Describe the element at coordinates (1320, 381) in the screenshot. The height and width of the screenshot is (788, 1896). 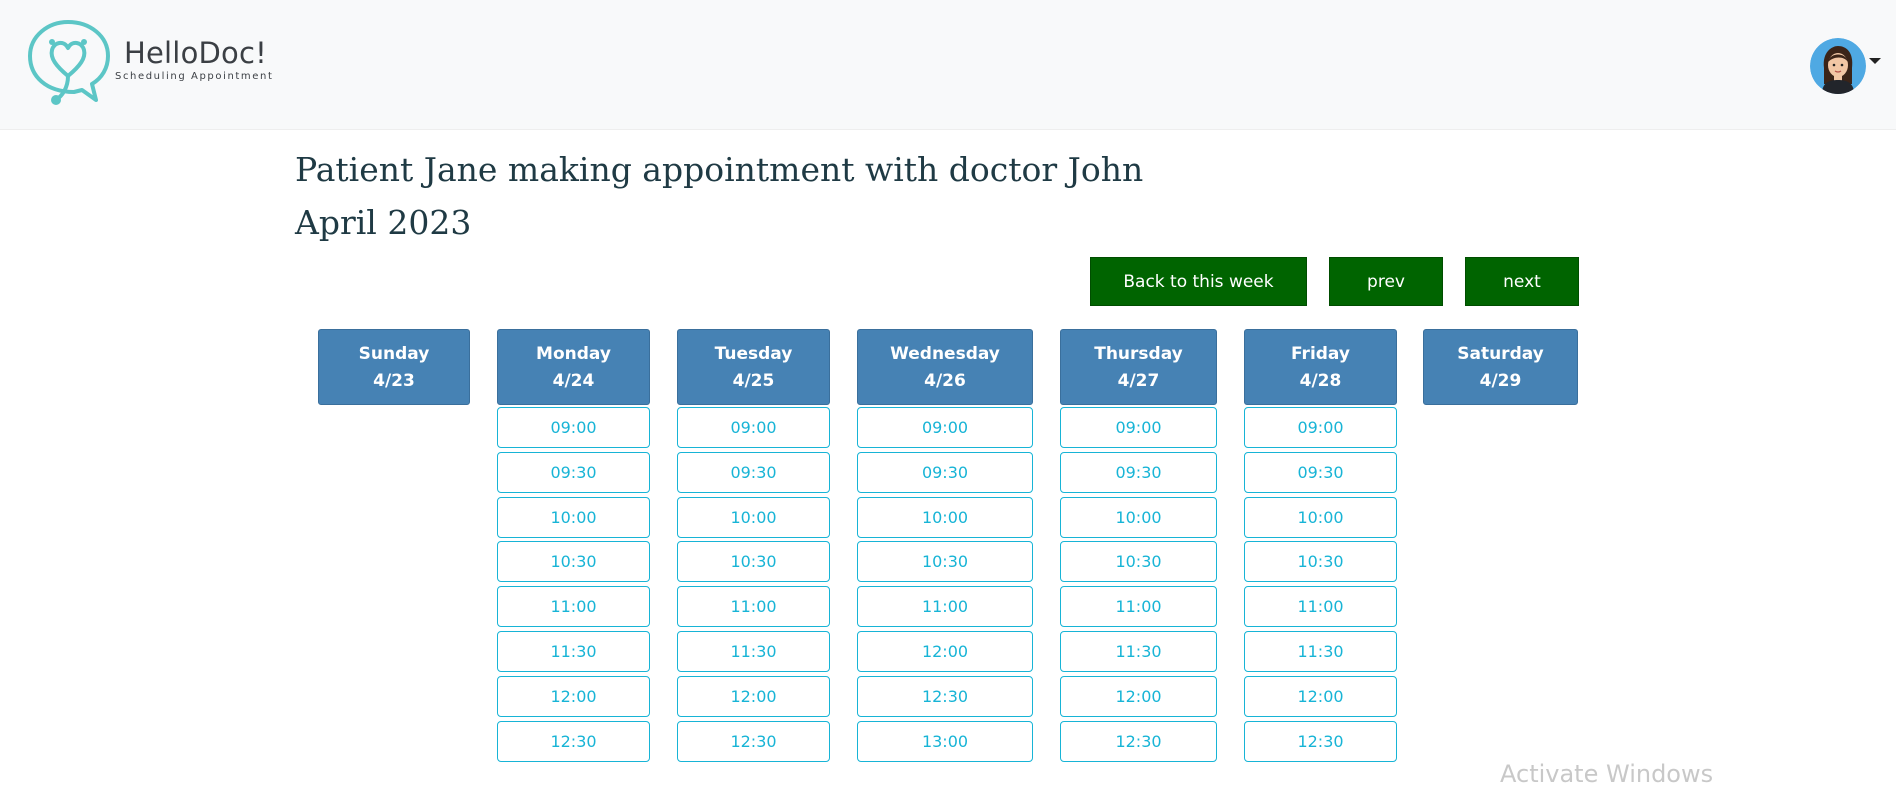
I see `day-date: 4/28` at that location.